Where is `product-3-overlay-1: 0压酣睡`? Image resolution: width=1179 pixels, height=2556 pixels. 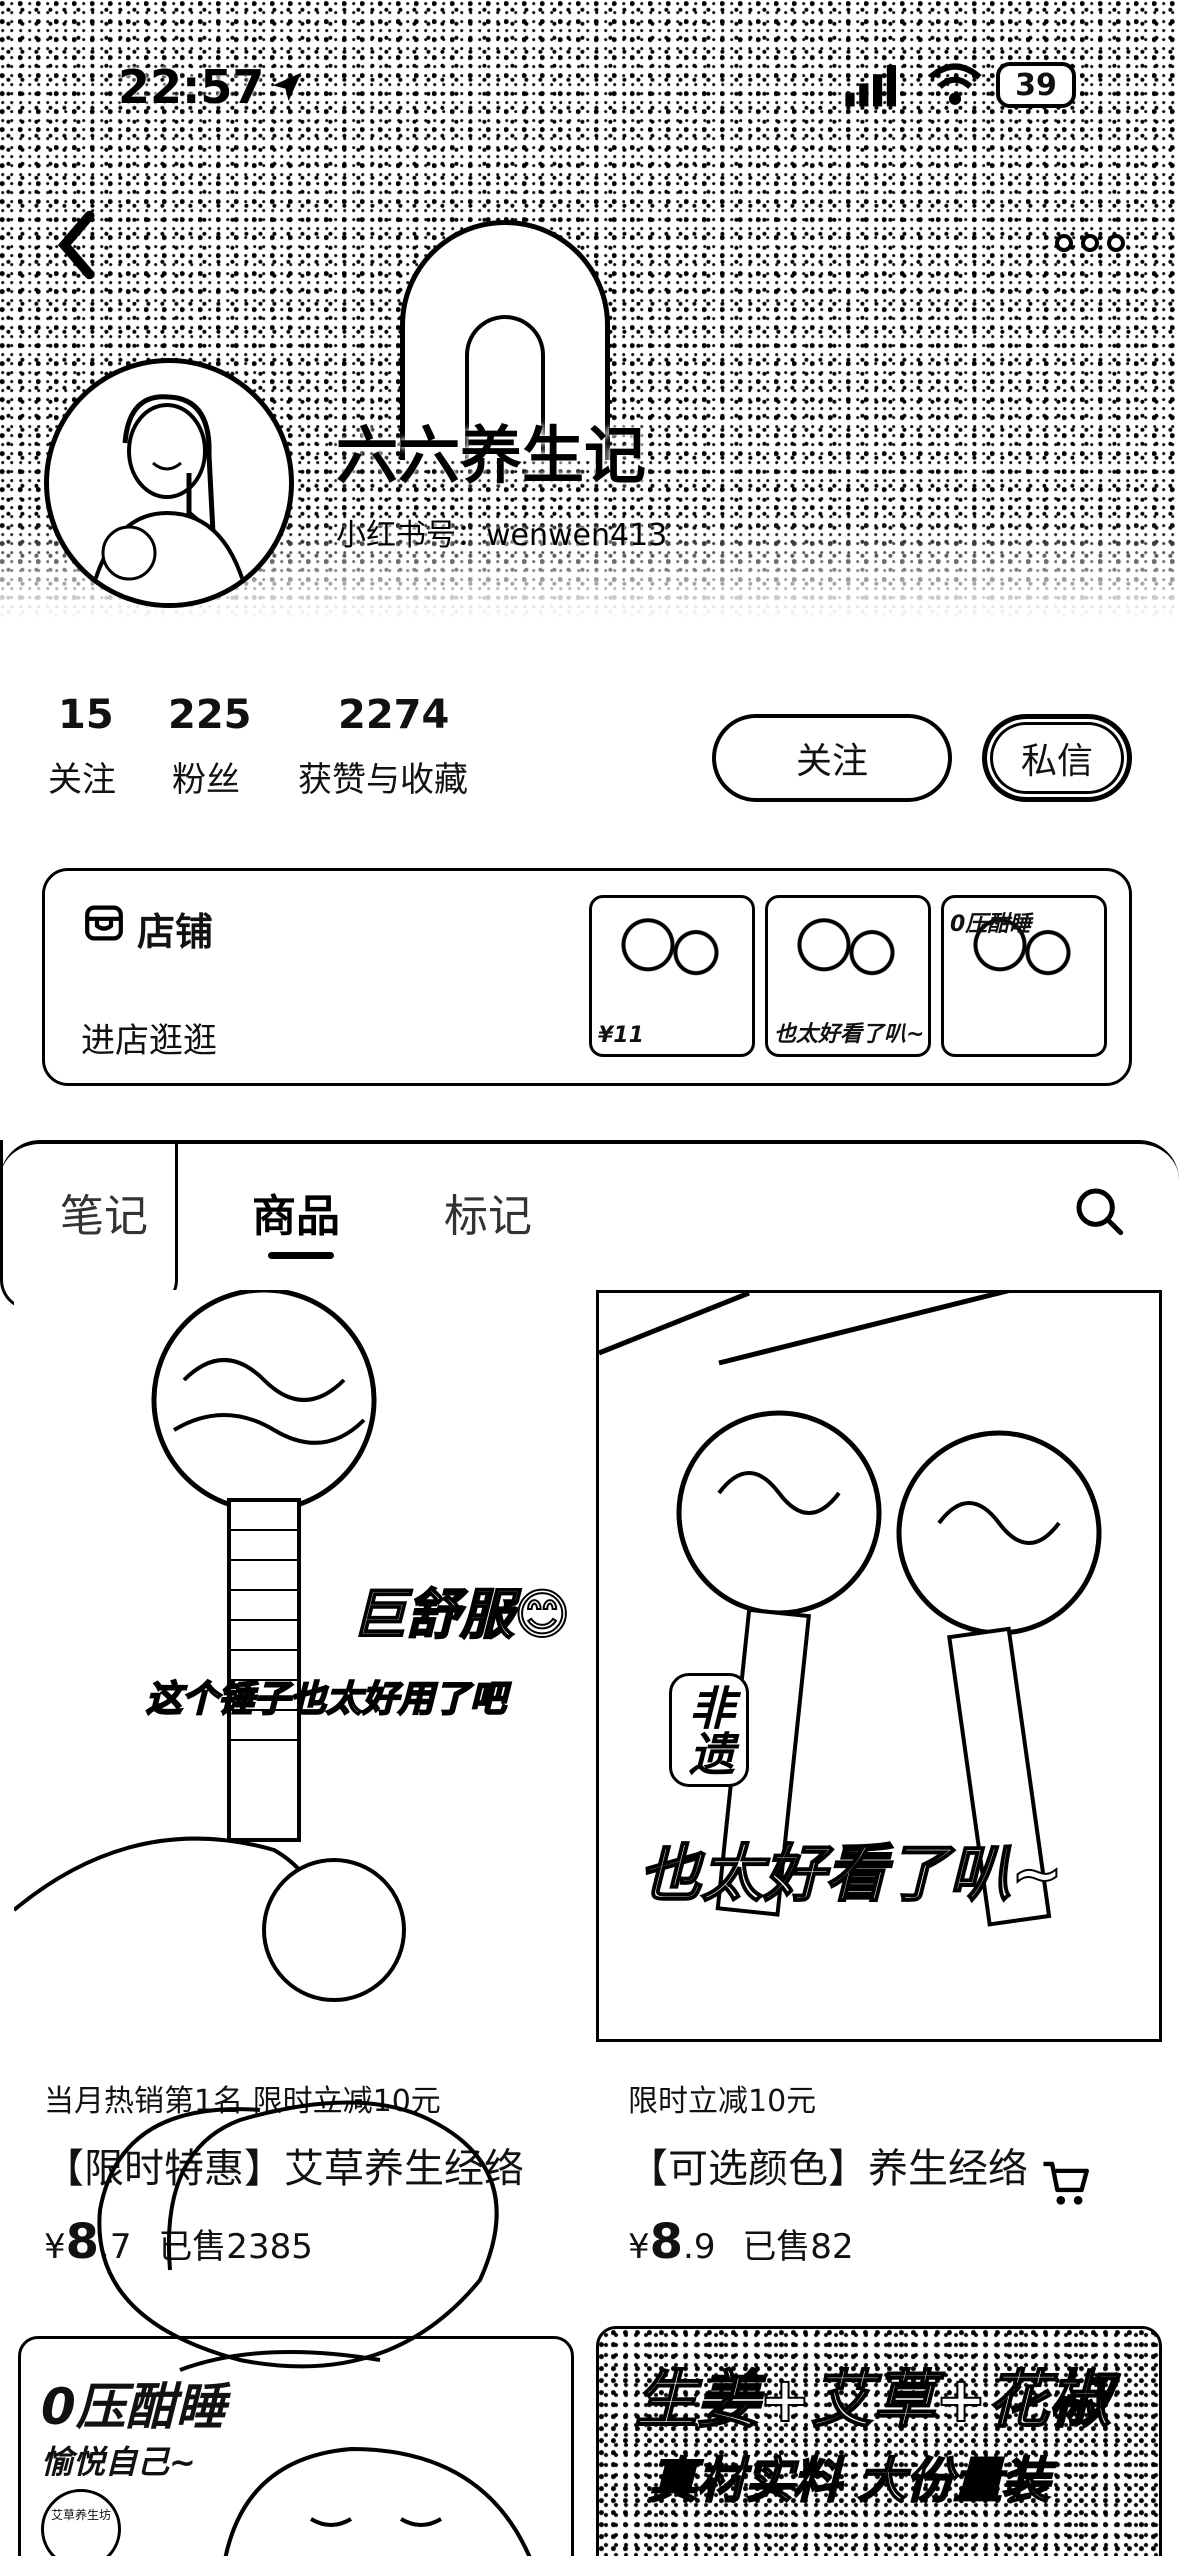
product-3-overlay-1: 0压酣睡 is located at coordinates (133, 2407).